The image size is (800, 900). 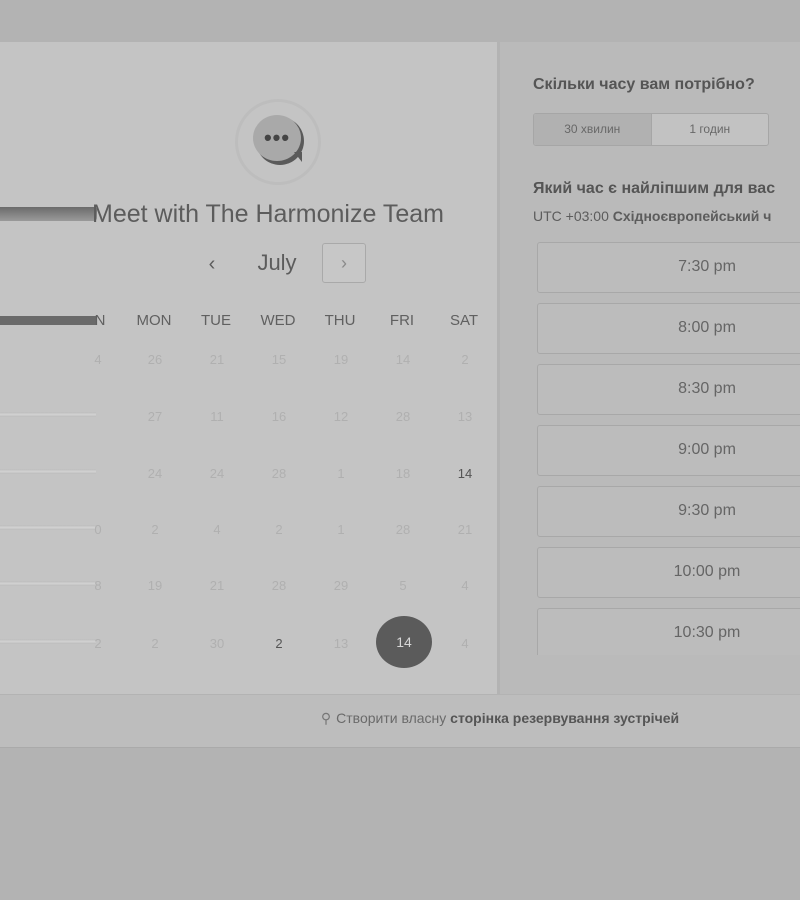 What do you see at coordinates (98, 529) in the screenshot?
I see `calendar-day: 0` at bounding box center [98, 529].